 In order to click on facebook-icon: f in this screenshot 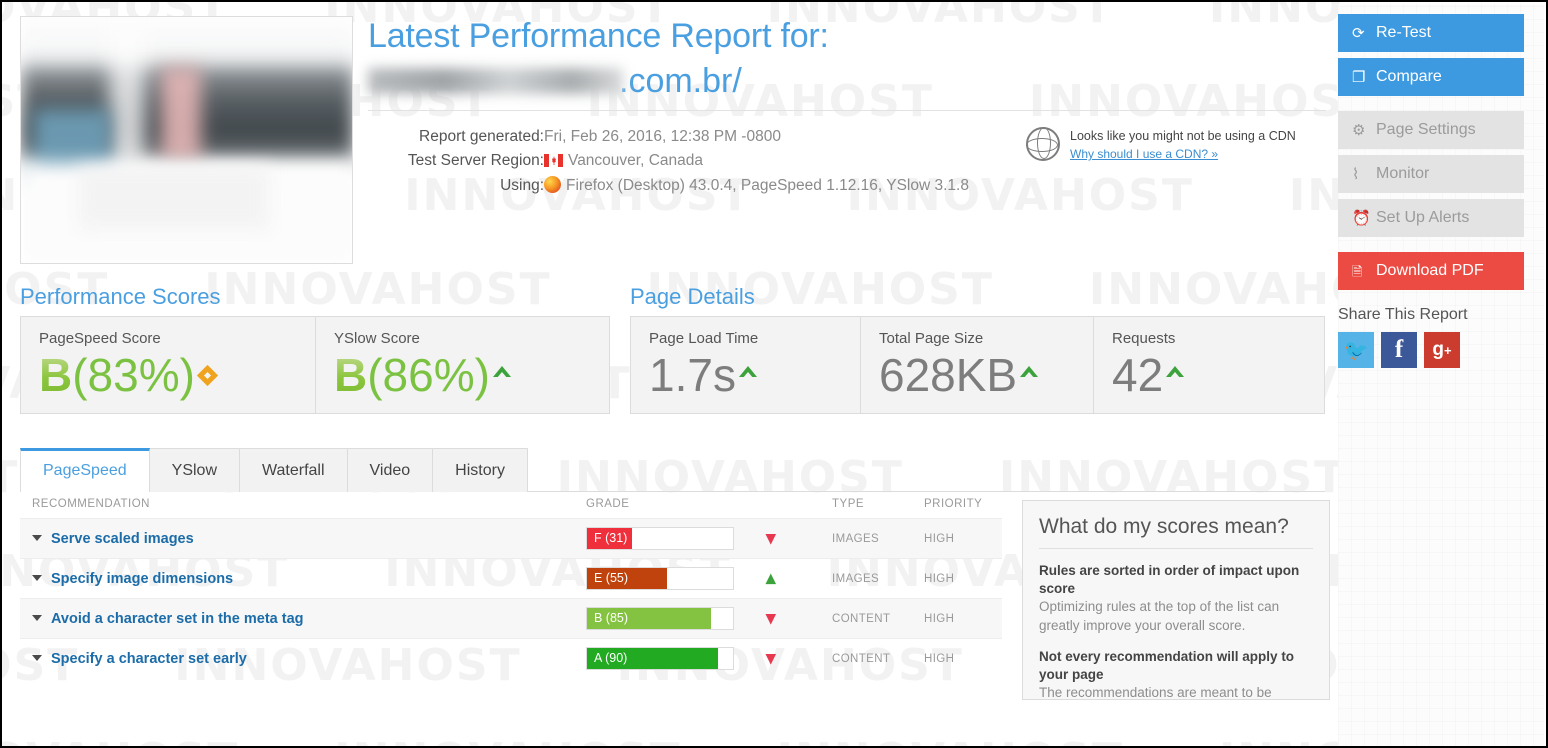, I will do `click(1399, 350)`.